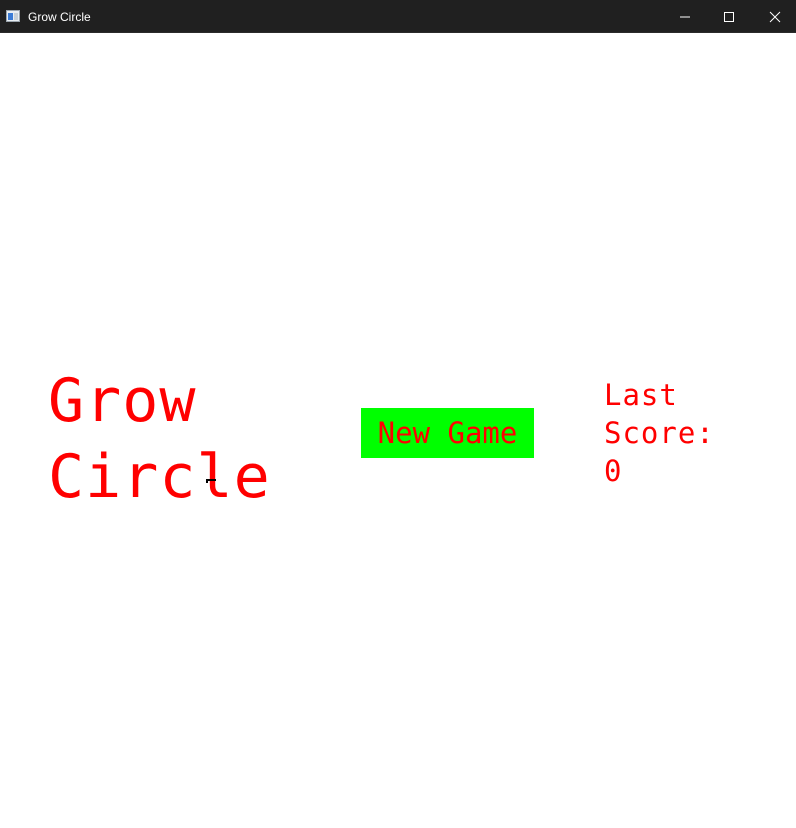  I want to click on last-score: Last Score: 0, so click(659, 433).